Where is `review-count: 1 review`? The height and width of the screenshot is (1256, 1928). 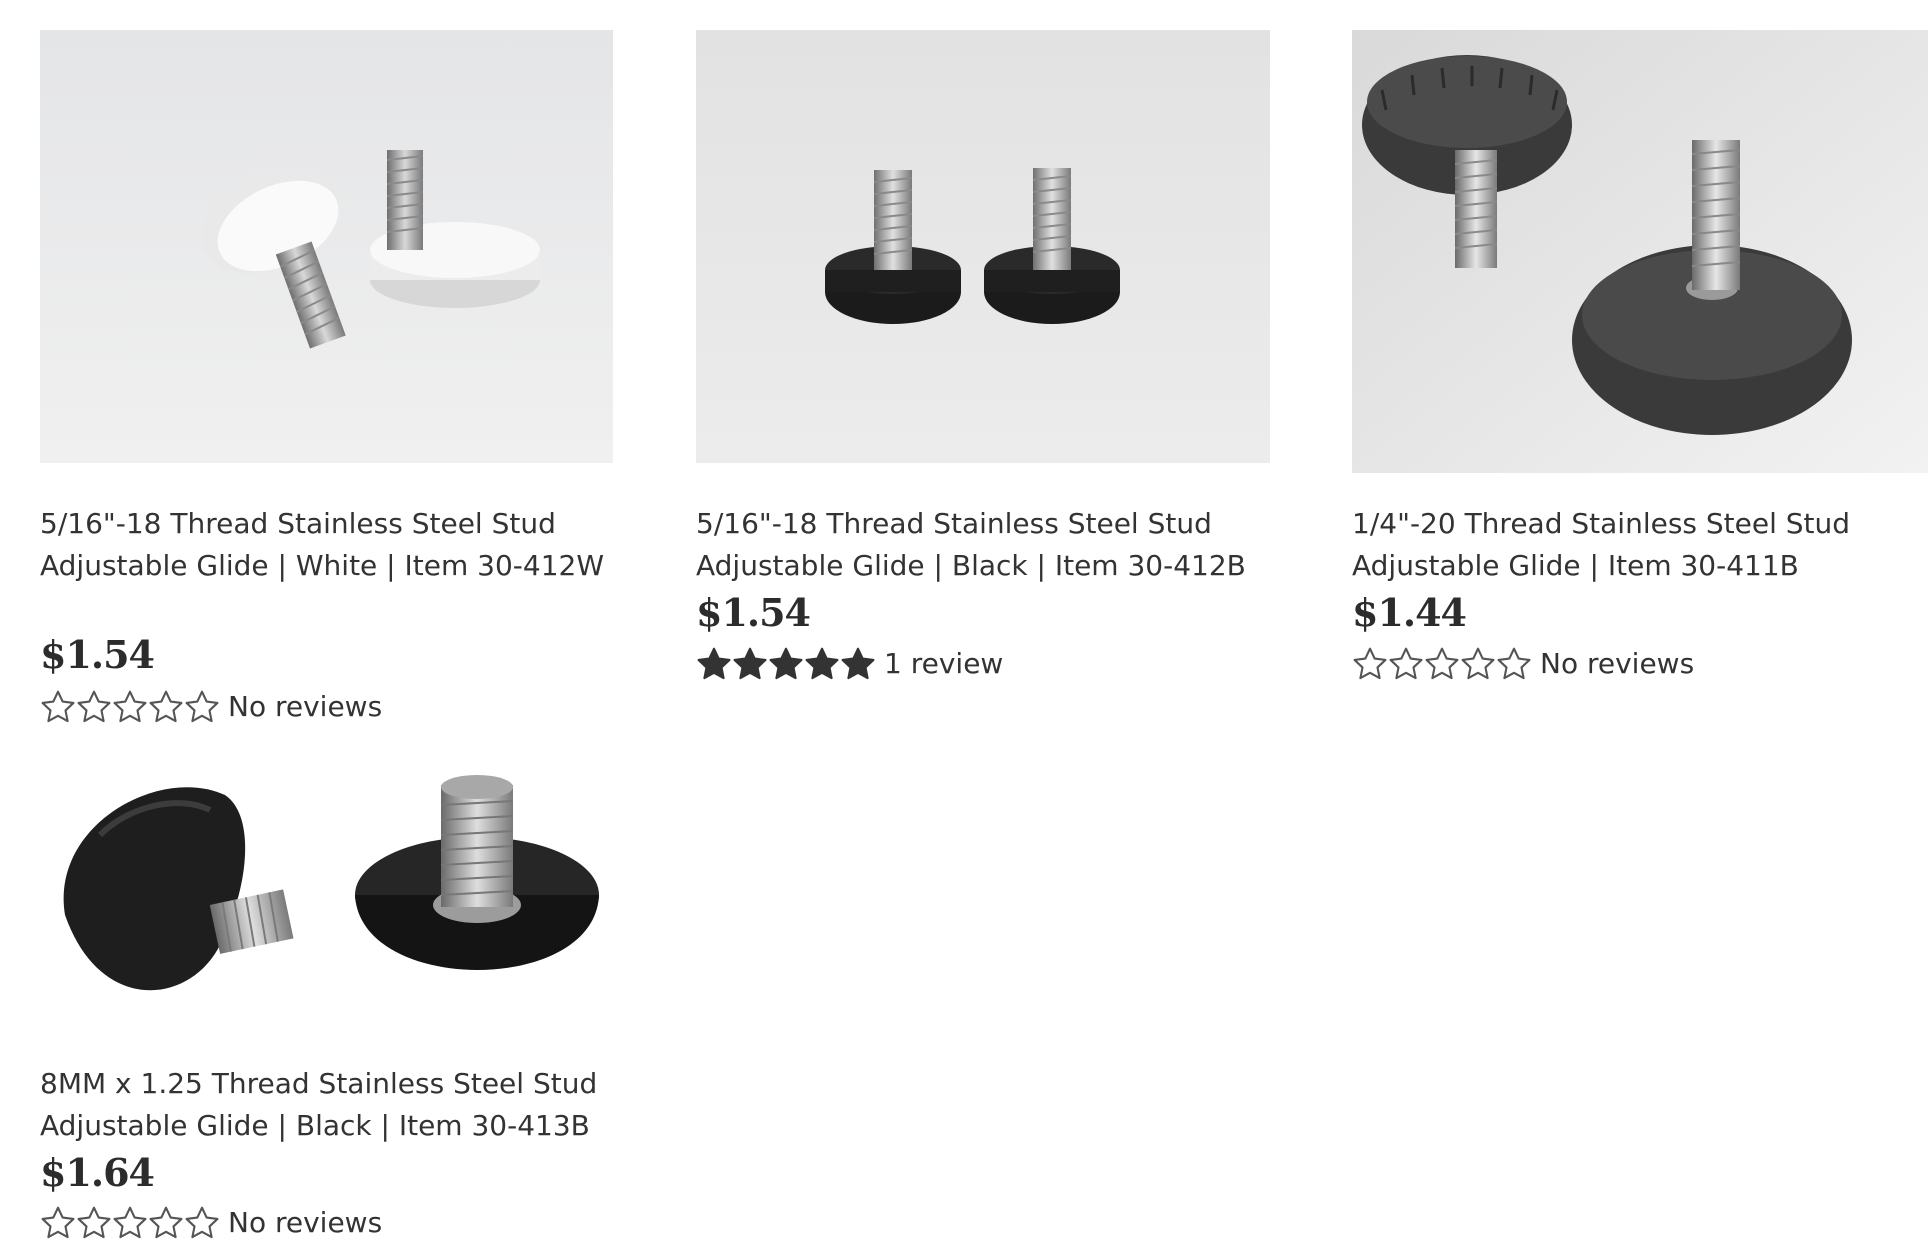
review-count: 1 review is located at coordinates (943, 664).